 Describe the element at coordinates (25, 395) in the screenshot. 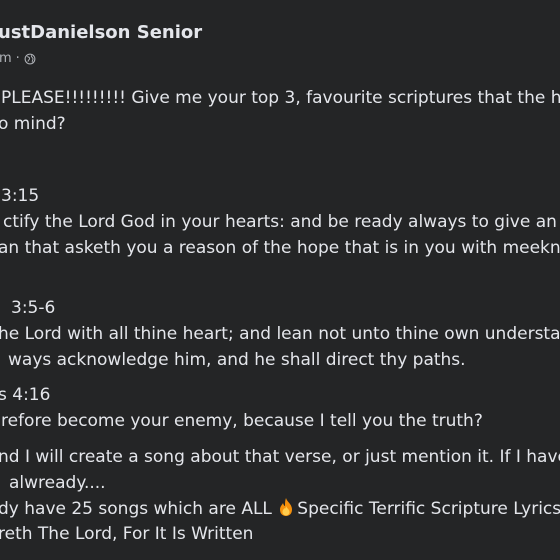

I see `post-text-line: s 4:16` at that location.